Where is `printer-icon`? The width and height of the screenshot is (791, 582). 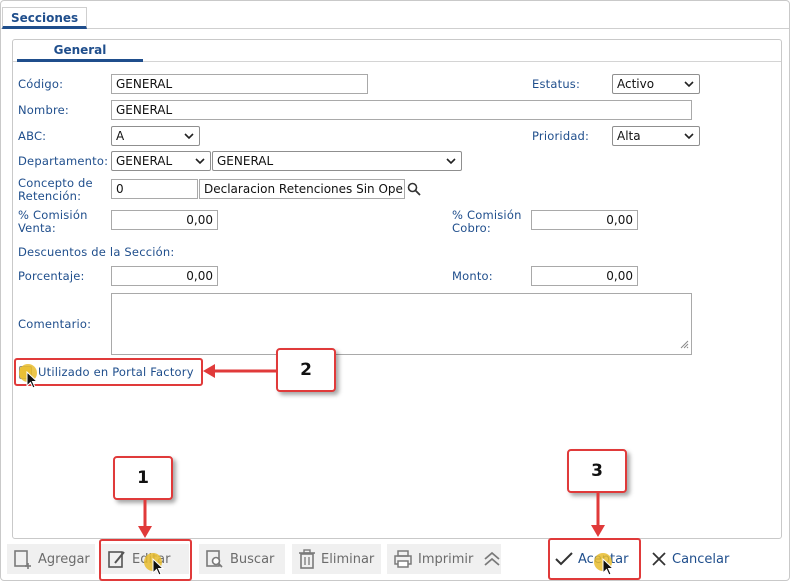
printer-icon is located at coordinates (403, 559).